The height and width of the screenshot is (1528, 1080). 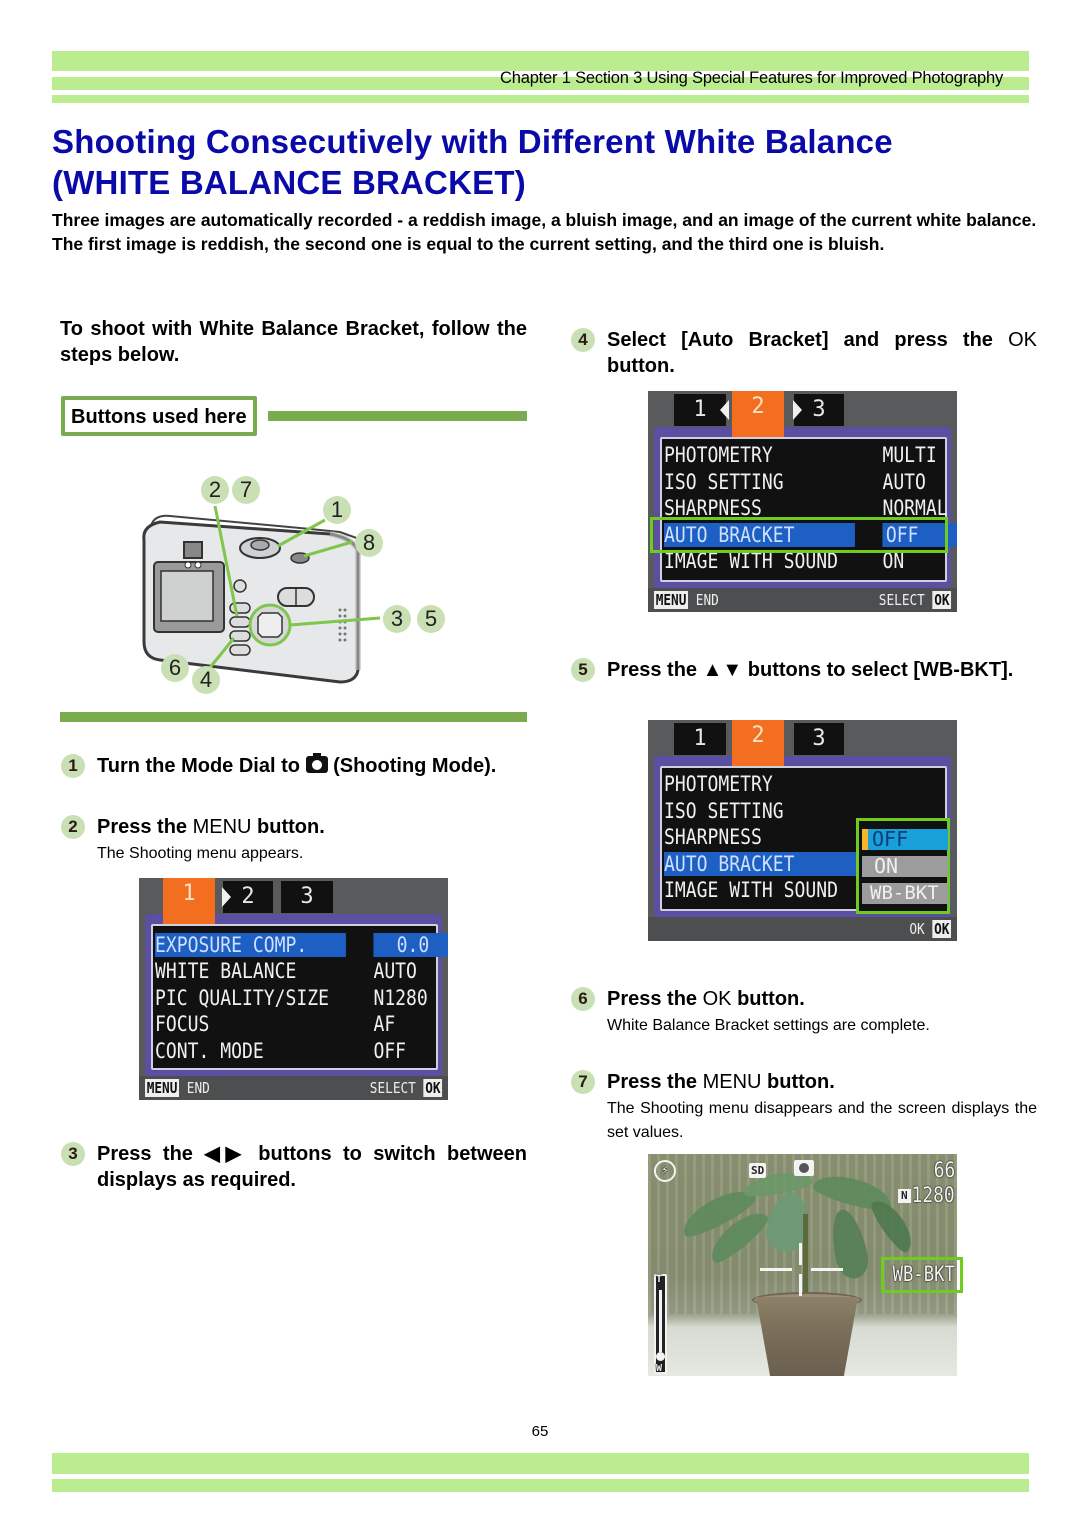 What do you see at coordinates (905, 893) in the screenshot?
I see `option-wb-bkt: WB-BKT` at bounding box center [905, 893].